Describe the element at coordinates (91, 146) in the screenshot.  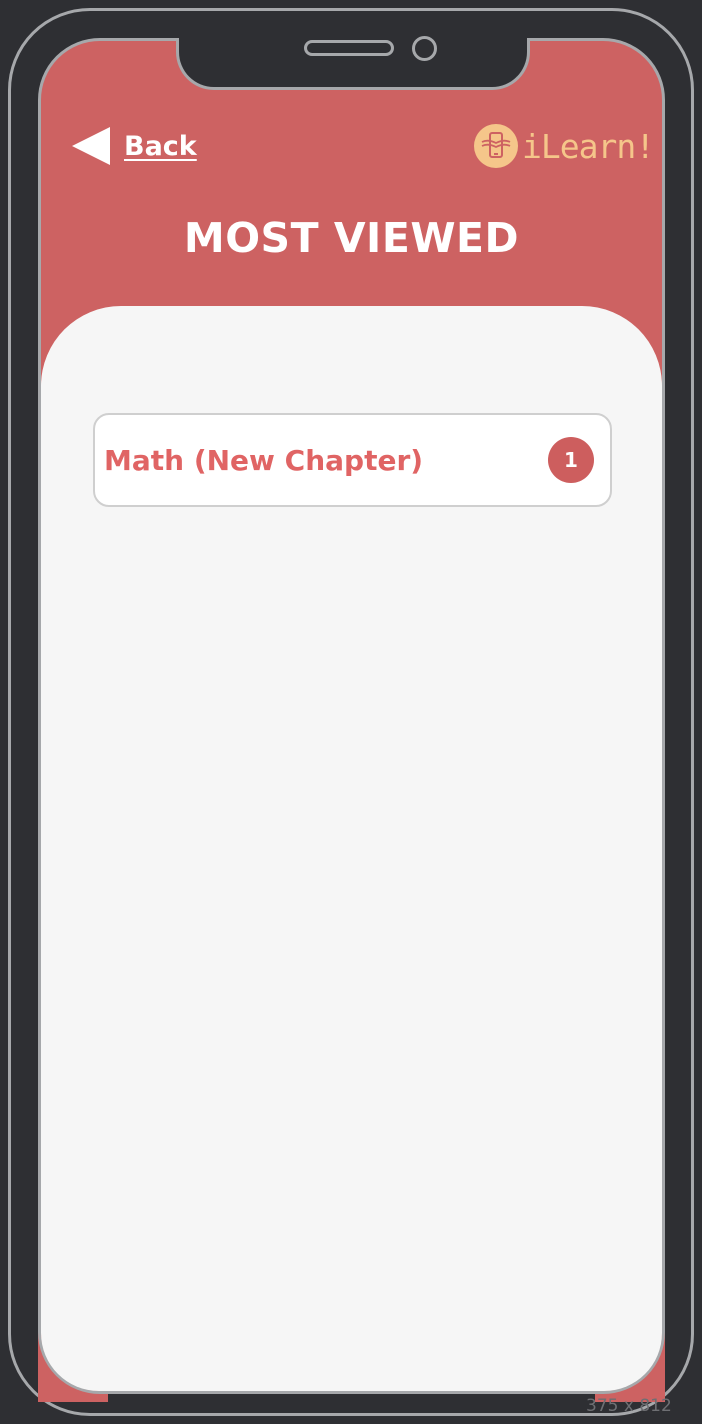
I see `back-arrow-icon` at that location.